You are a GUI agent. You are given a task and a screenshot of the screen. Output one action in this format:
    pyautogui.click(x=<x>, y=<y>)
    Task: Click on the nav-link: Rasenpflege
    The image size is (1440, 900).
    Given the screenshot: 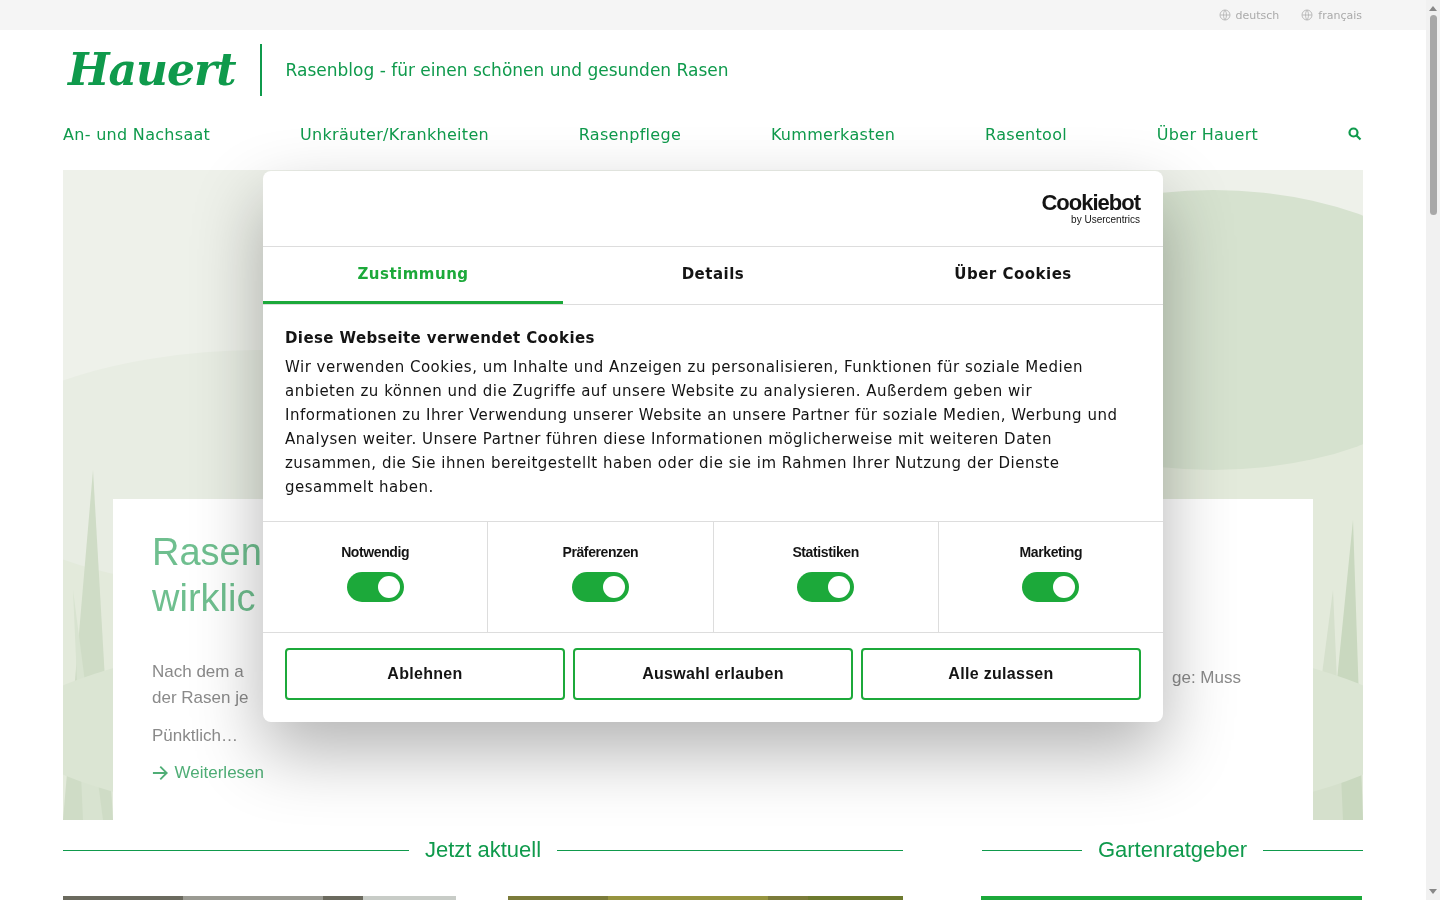 What is the action you would take?
    pyautogui.click(x=630, y=134)
    